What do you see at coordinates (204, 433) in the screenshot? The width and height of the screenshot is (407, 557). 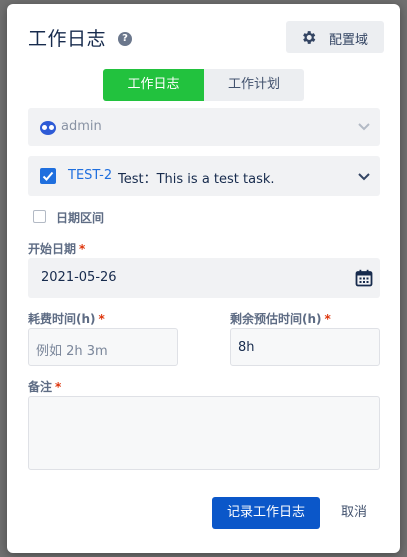 I see `notes-textarea` at bounding box center [204, 433].